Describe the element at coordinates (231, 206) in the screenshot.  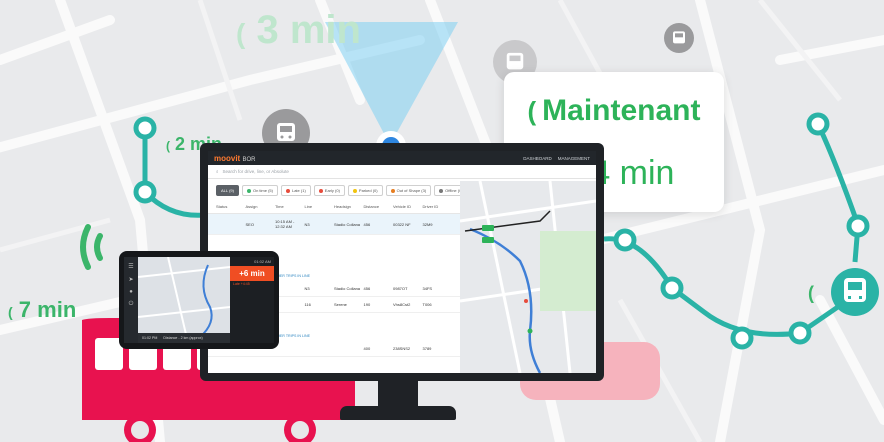
I see `column-header: Status` at that location.